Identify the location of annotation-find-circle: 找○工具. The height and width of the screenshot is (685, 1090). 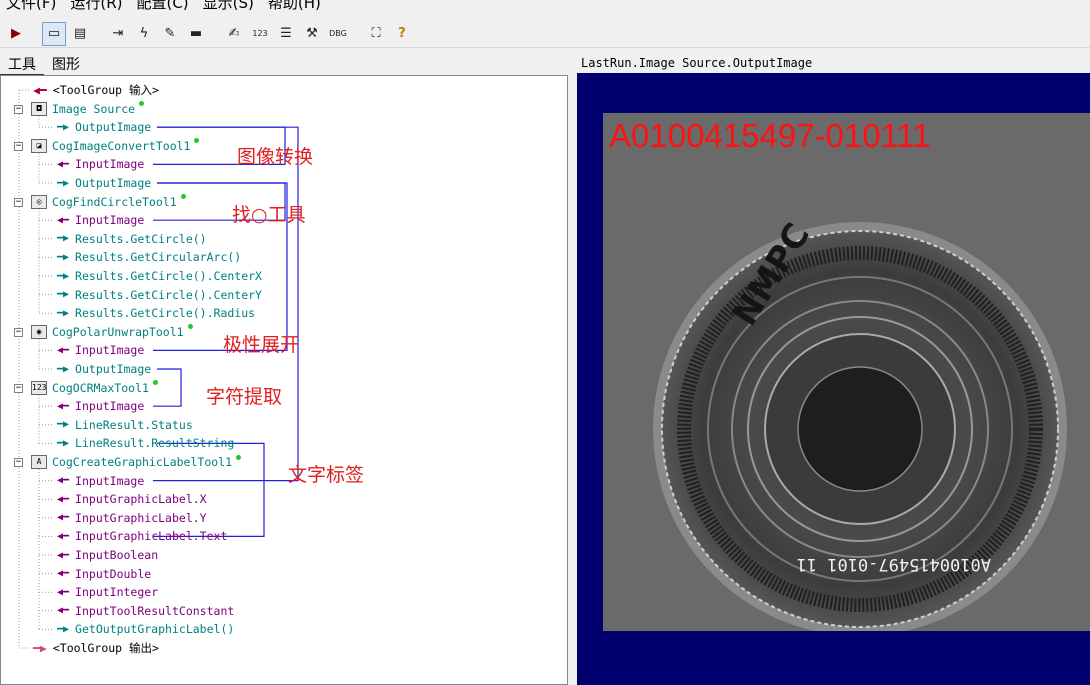
(269, 215).